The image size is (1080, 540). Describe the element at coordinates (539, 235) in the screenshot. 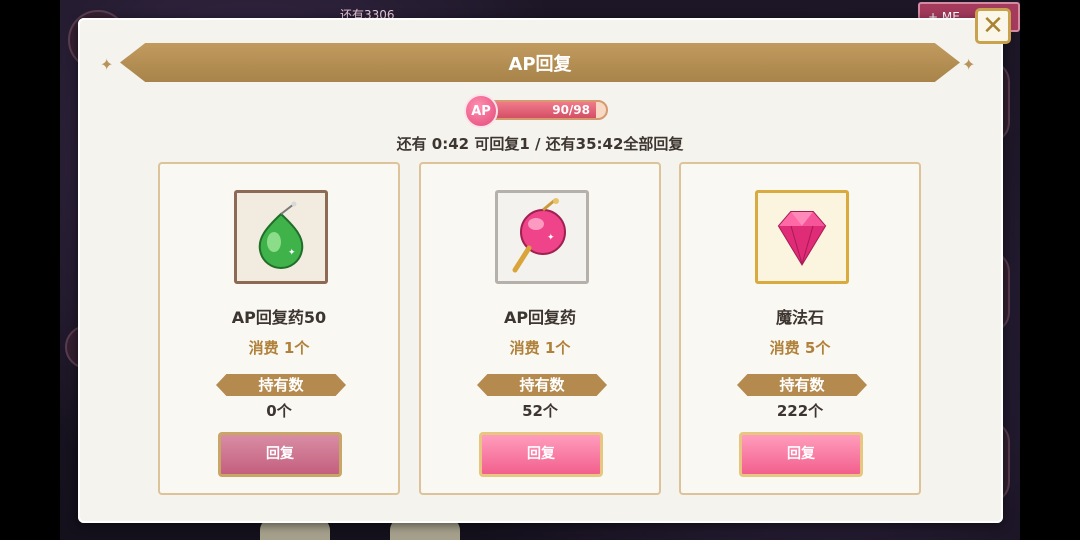

I see `pink-potion-icon: ✦` at that location.